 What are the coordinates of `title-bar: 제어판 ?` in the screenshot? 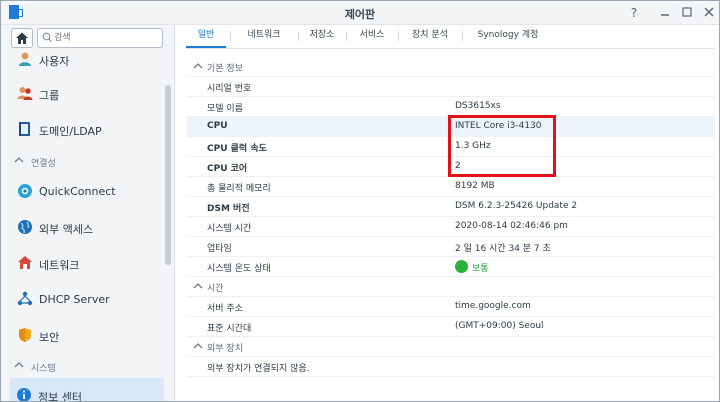 It's located at (360, 13).